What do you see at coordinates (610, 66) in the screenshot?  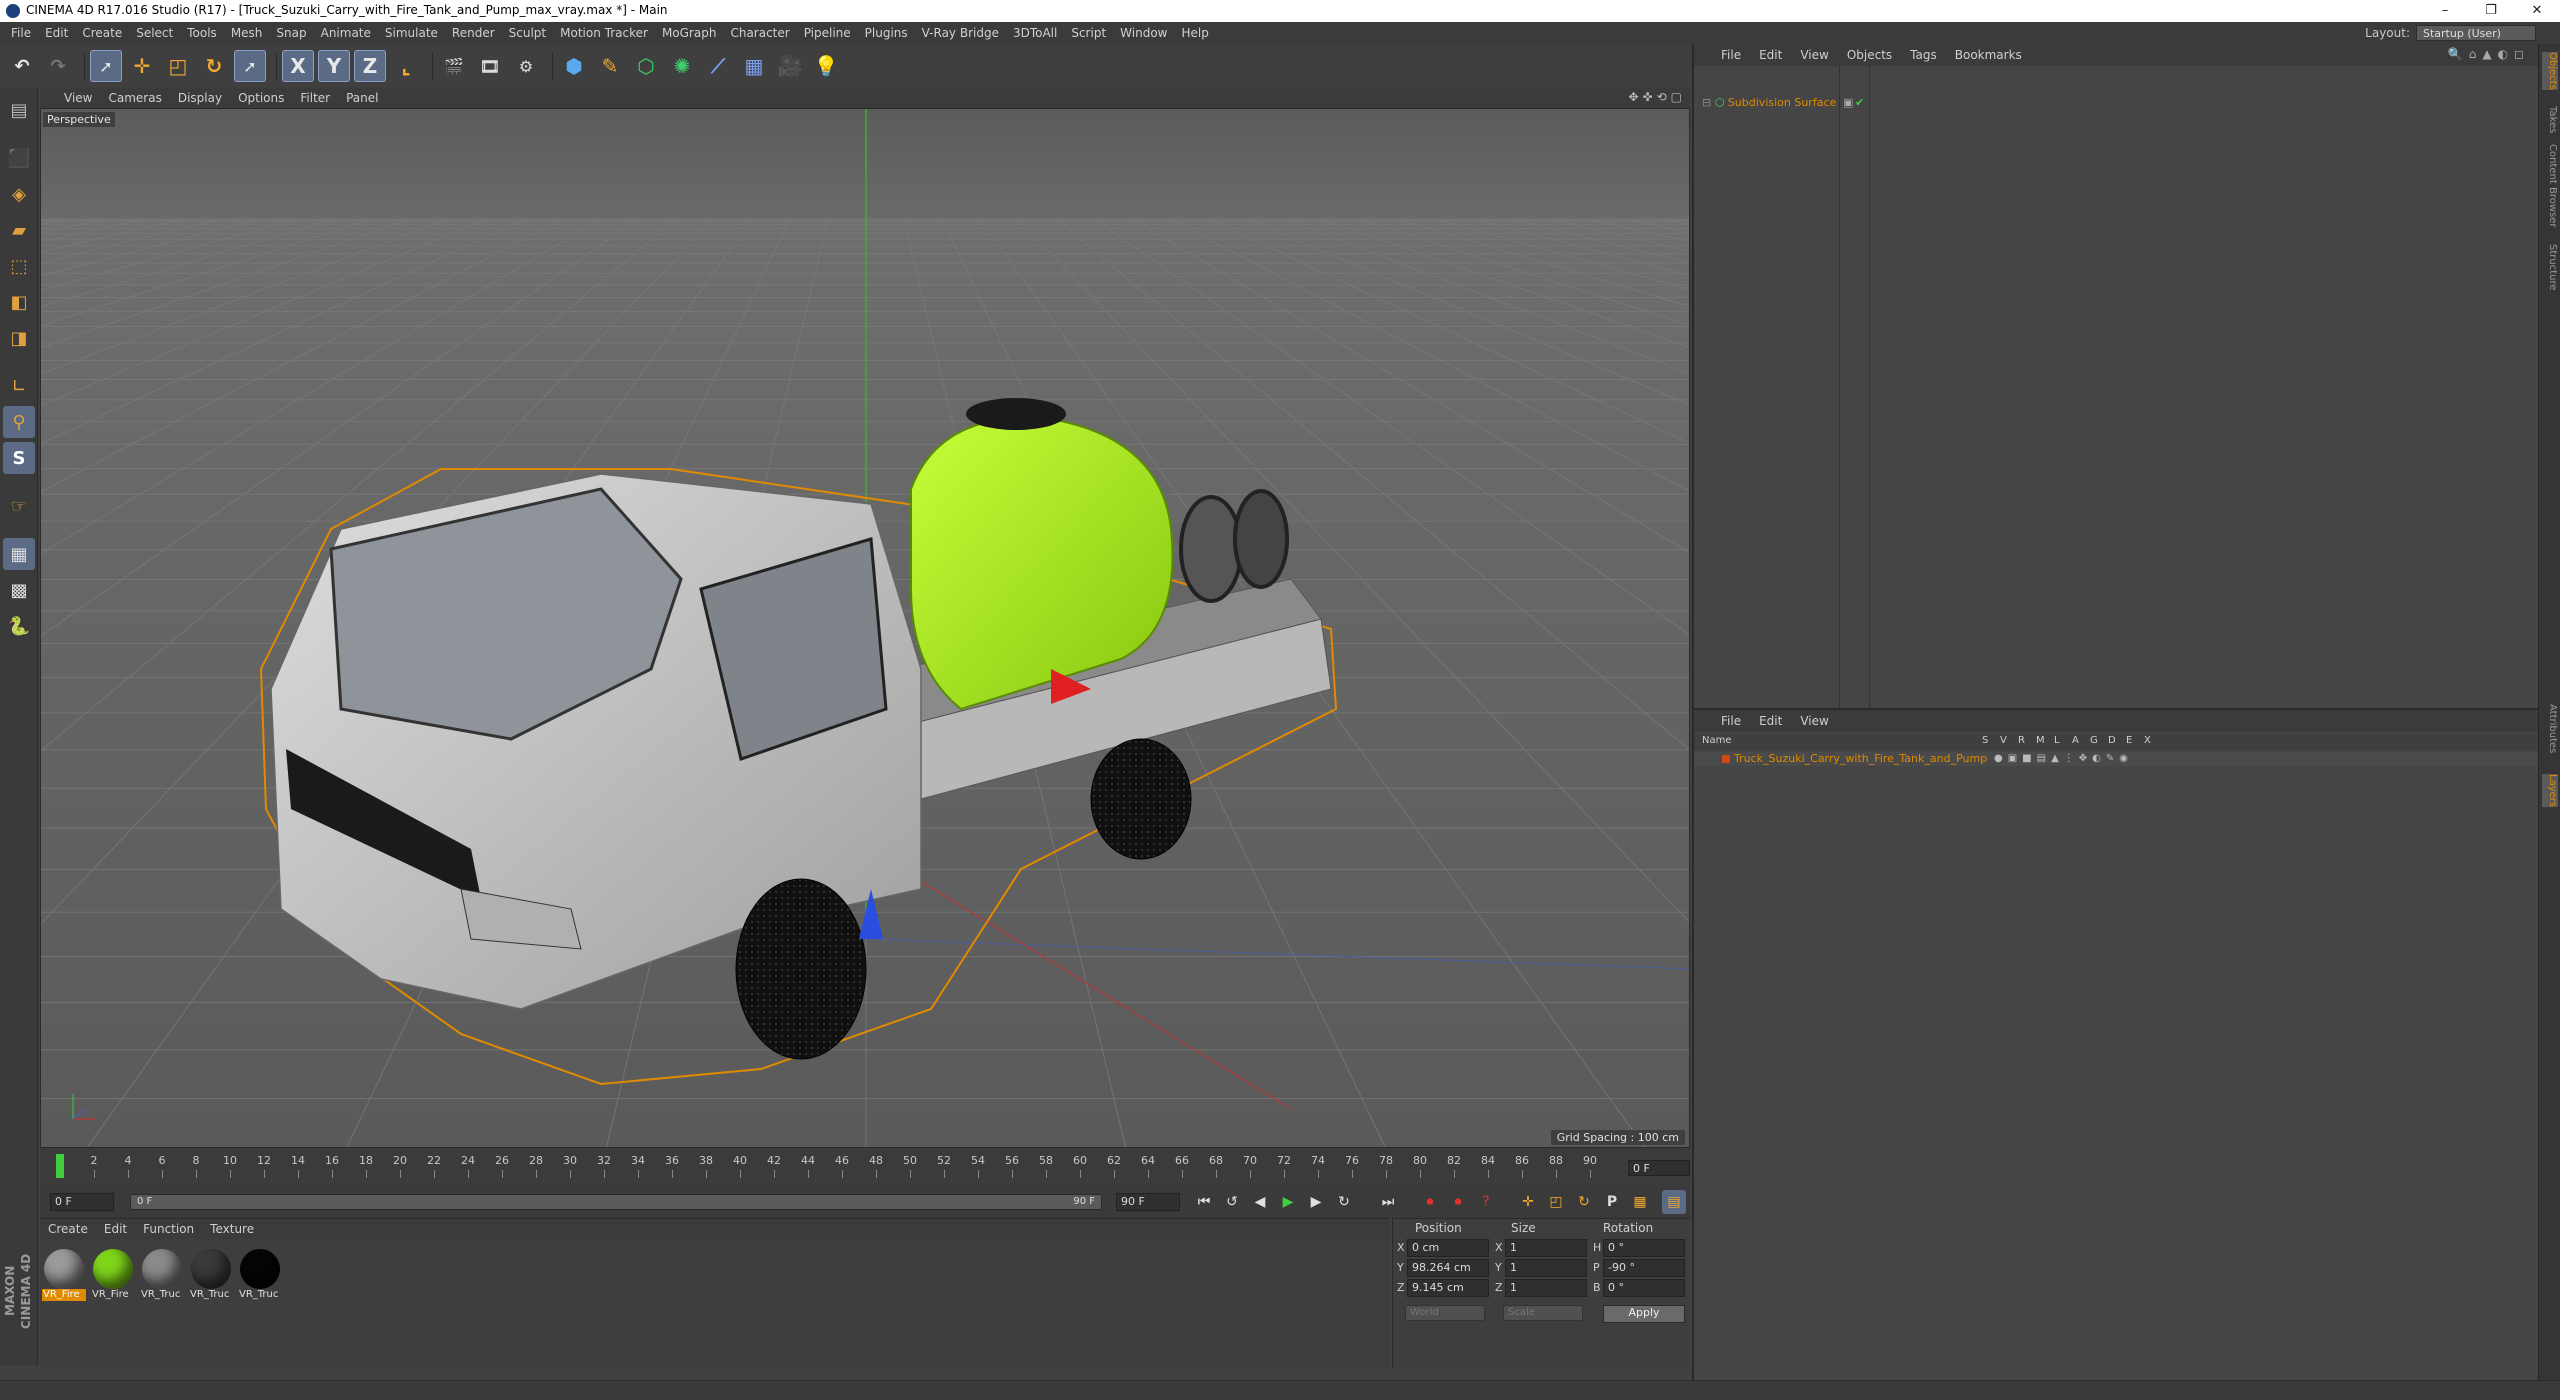 I see `spline-pen-icon: ✎` at bounding box center [610, 66].